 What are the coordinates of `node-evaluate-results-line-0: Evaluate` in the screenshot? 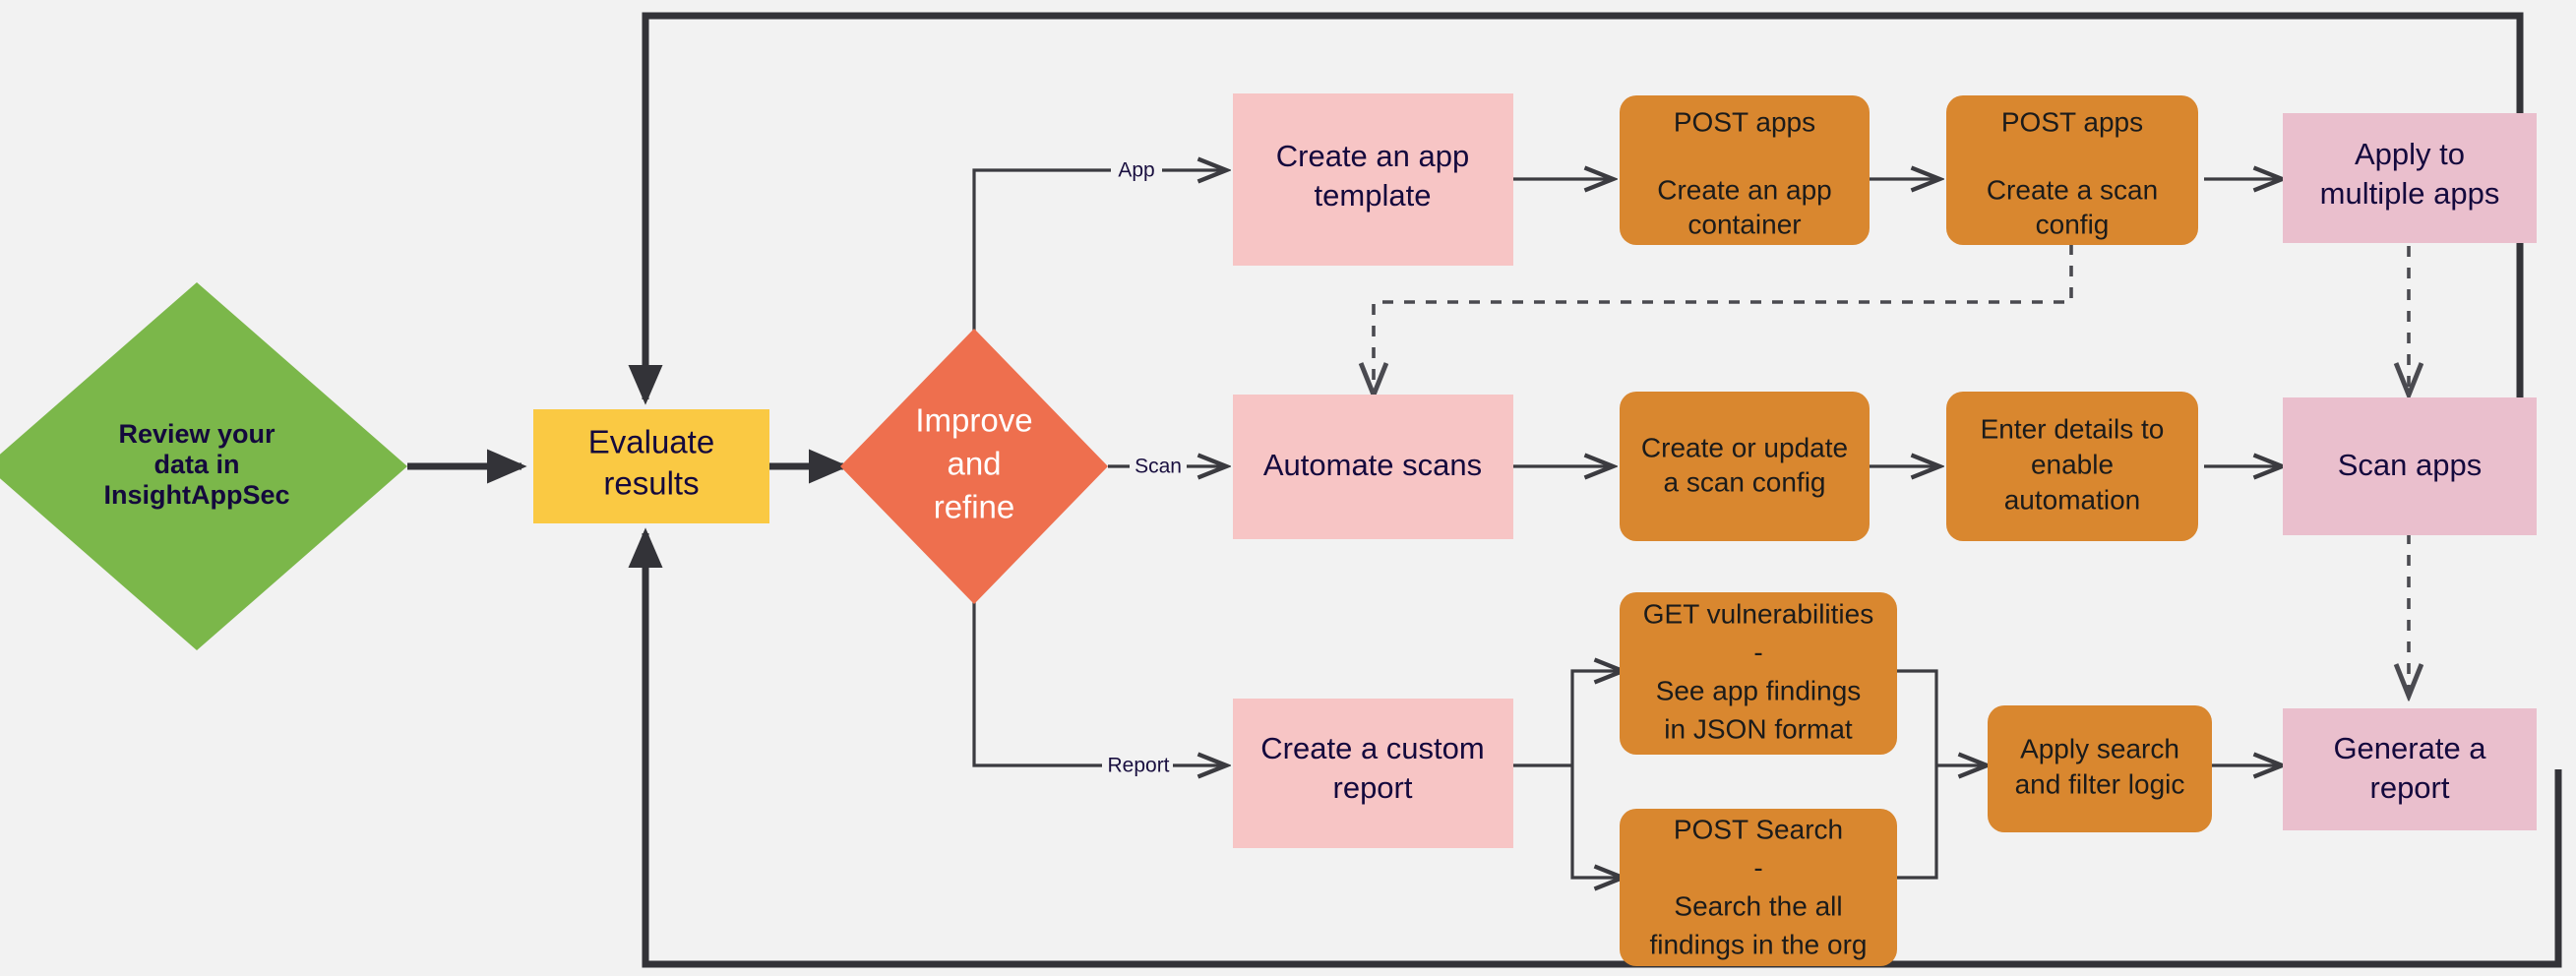 It's located at (651, 442).